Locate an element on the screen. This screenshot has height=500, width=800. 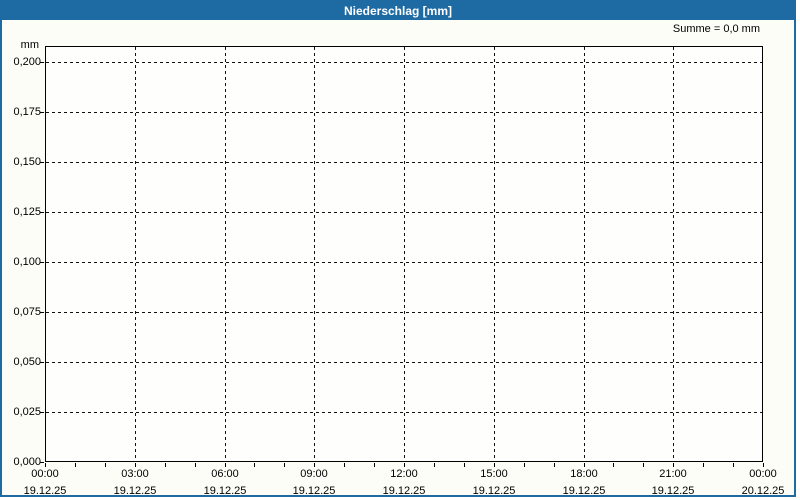
y-tick-label: 0,150 is located at coordinates (27, 162).